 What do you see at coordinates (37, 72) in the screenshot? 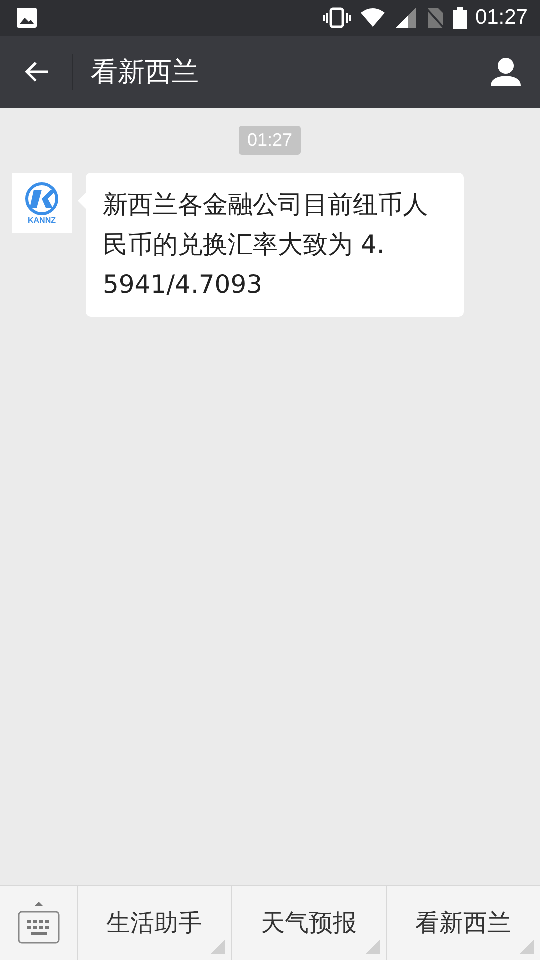
I see `back-arrow-icon` at bounding box center [37, 72].